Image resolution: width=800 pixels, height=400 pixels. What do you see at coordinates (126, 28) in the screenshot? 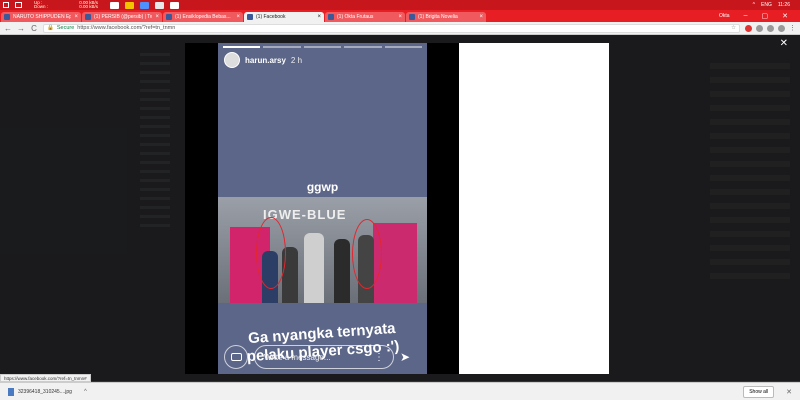
I see `url-text: https://www.facebook.com/?ref=tn_tnmn` at bounding box center [126, 28].